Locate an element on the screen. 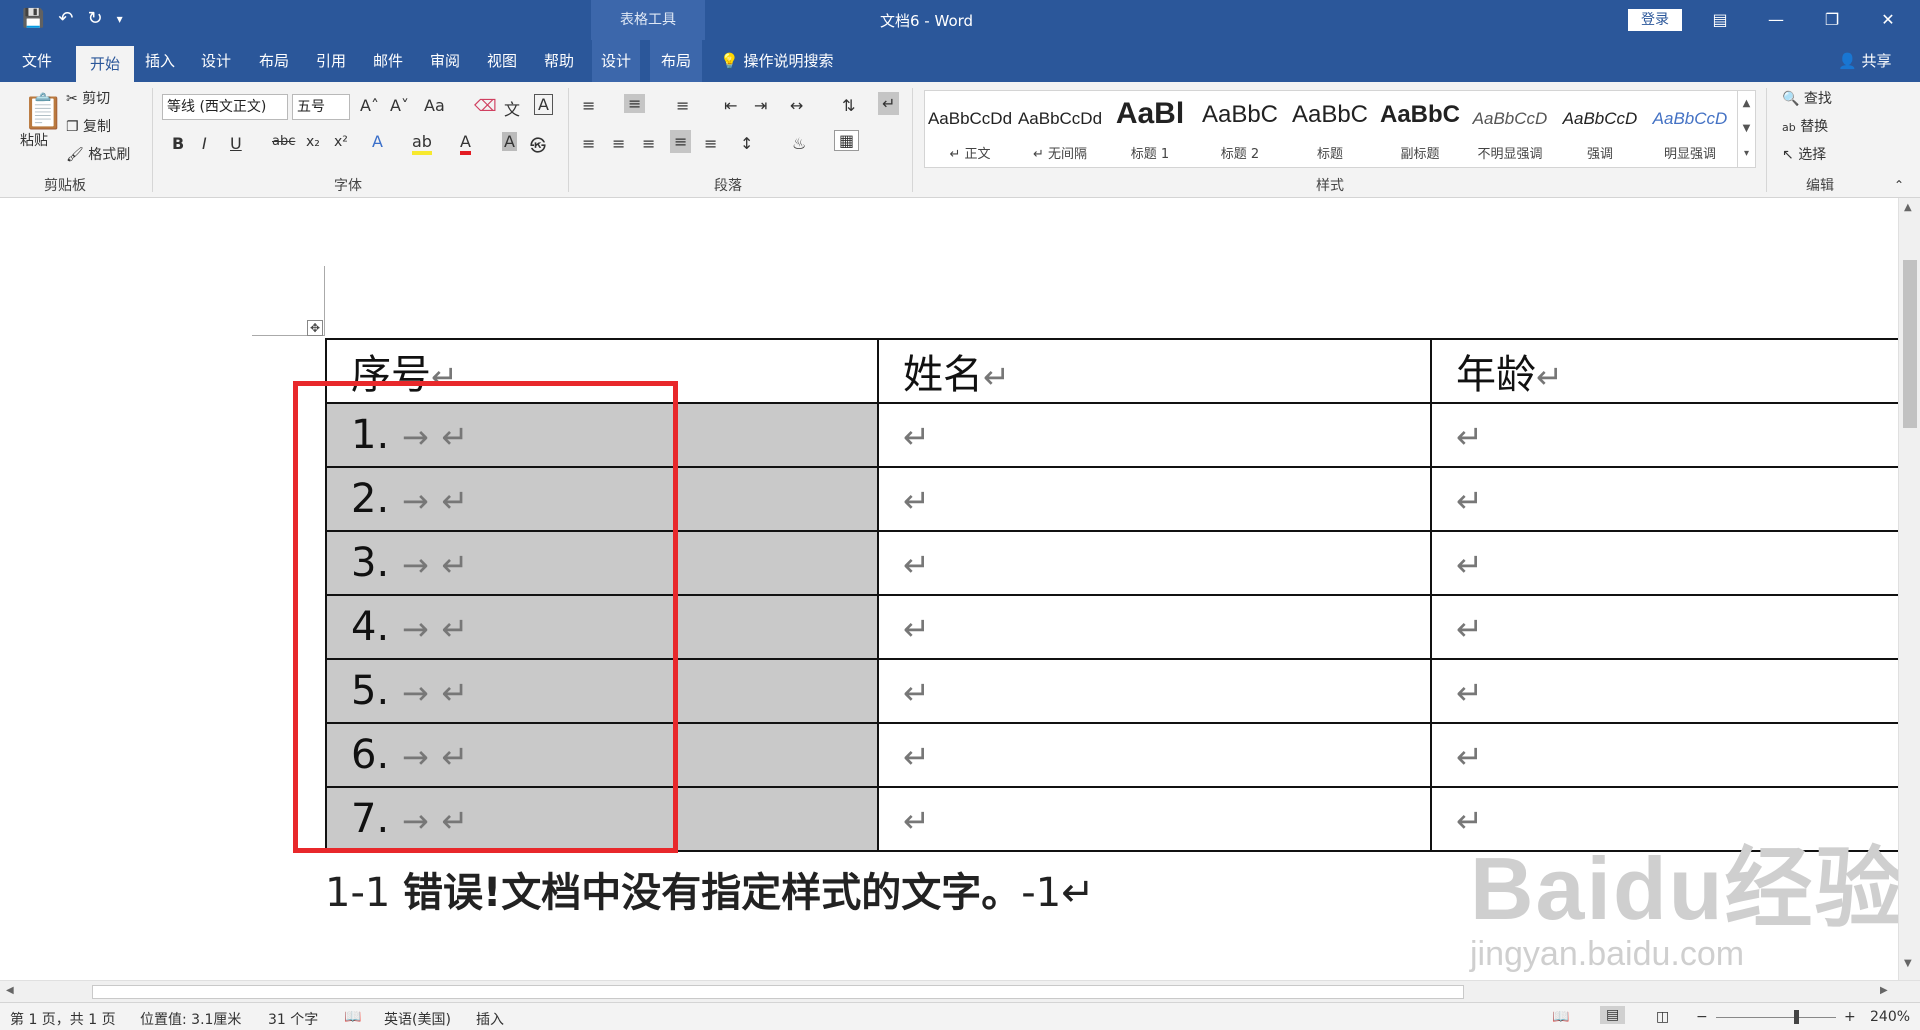 This screenshot has height=1030, width=1920. tab-home: 开始 is located at coordinates (105, 64).